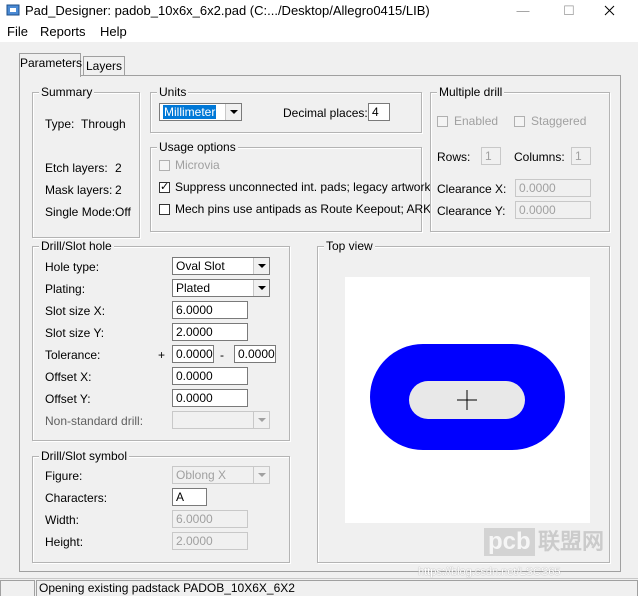 This screenshot has height=596, width=638. Describe the element at coordinates (210, 332) in the screenshot. I see `slot-size-y-input: 2.0000` at that location.